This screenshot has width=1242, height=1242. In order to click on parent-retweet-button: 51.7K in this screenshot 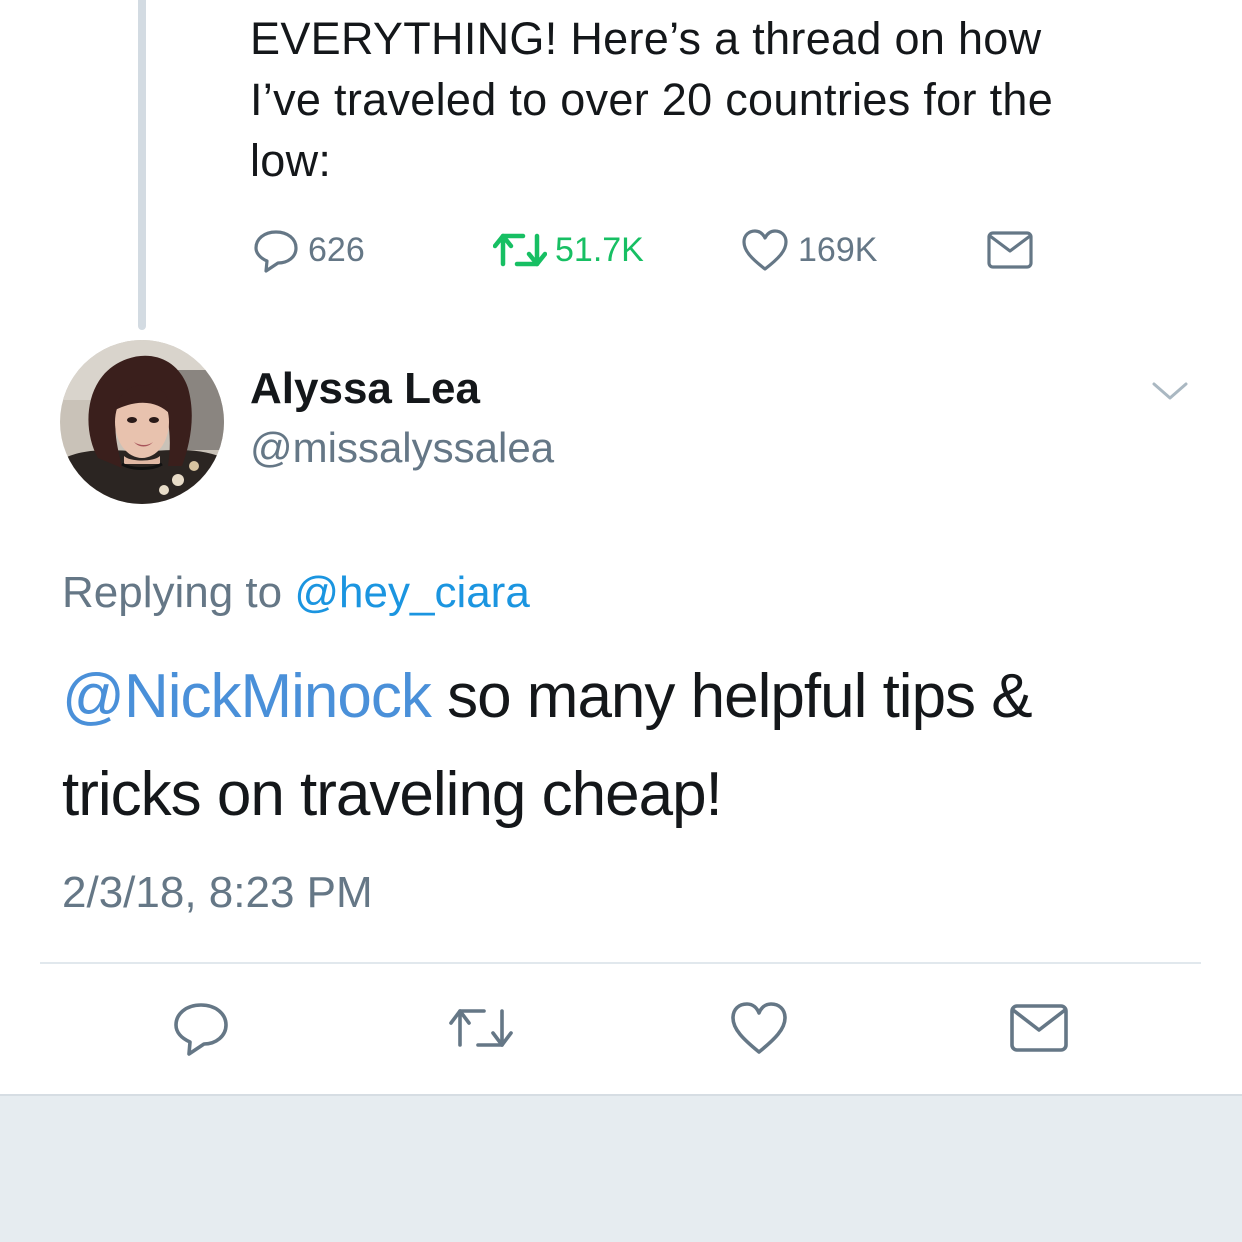, I will do `click(568, 250)`.